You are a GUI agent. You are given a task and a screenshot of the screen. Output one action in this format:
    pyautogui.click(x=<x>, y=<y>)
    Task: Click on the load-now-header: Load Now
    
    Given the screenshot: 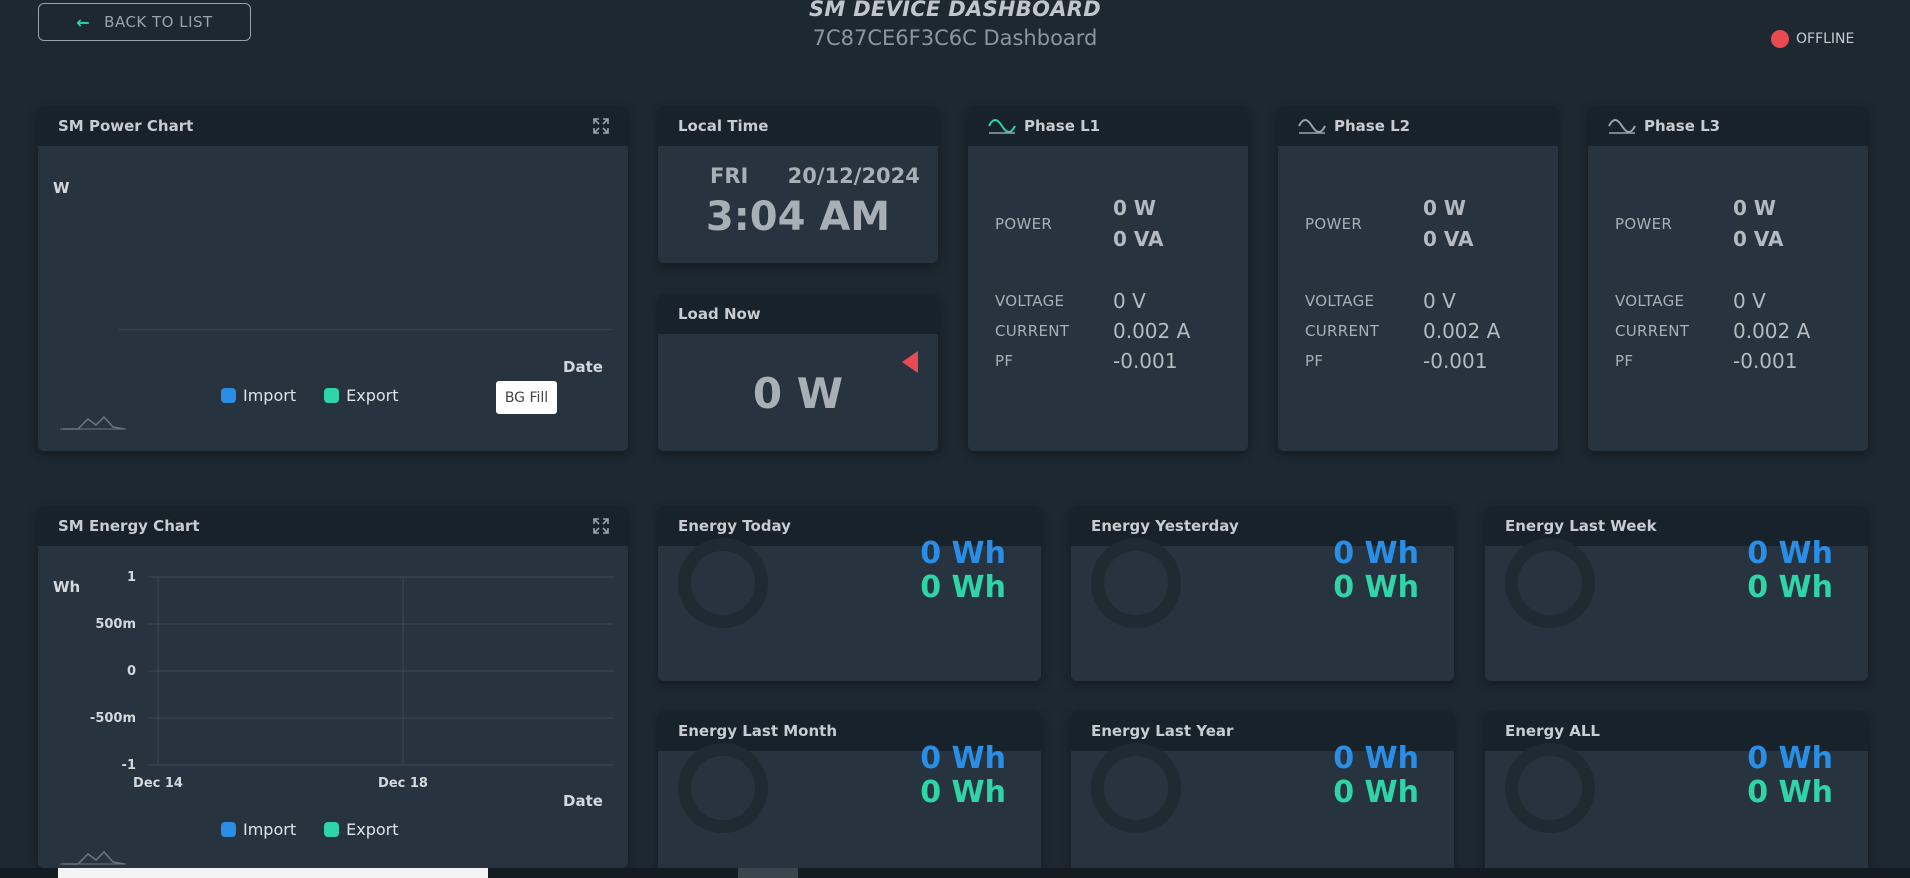 What is the action you would take?
    pyautogui.click(x=798, y=314)
    